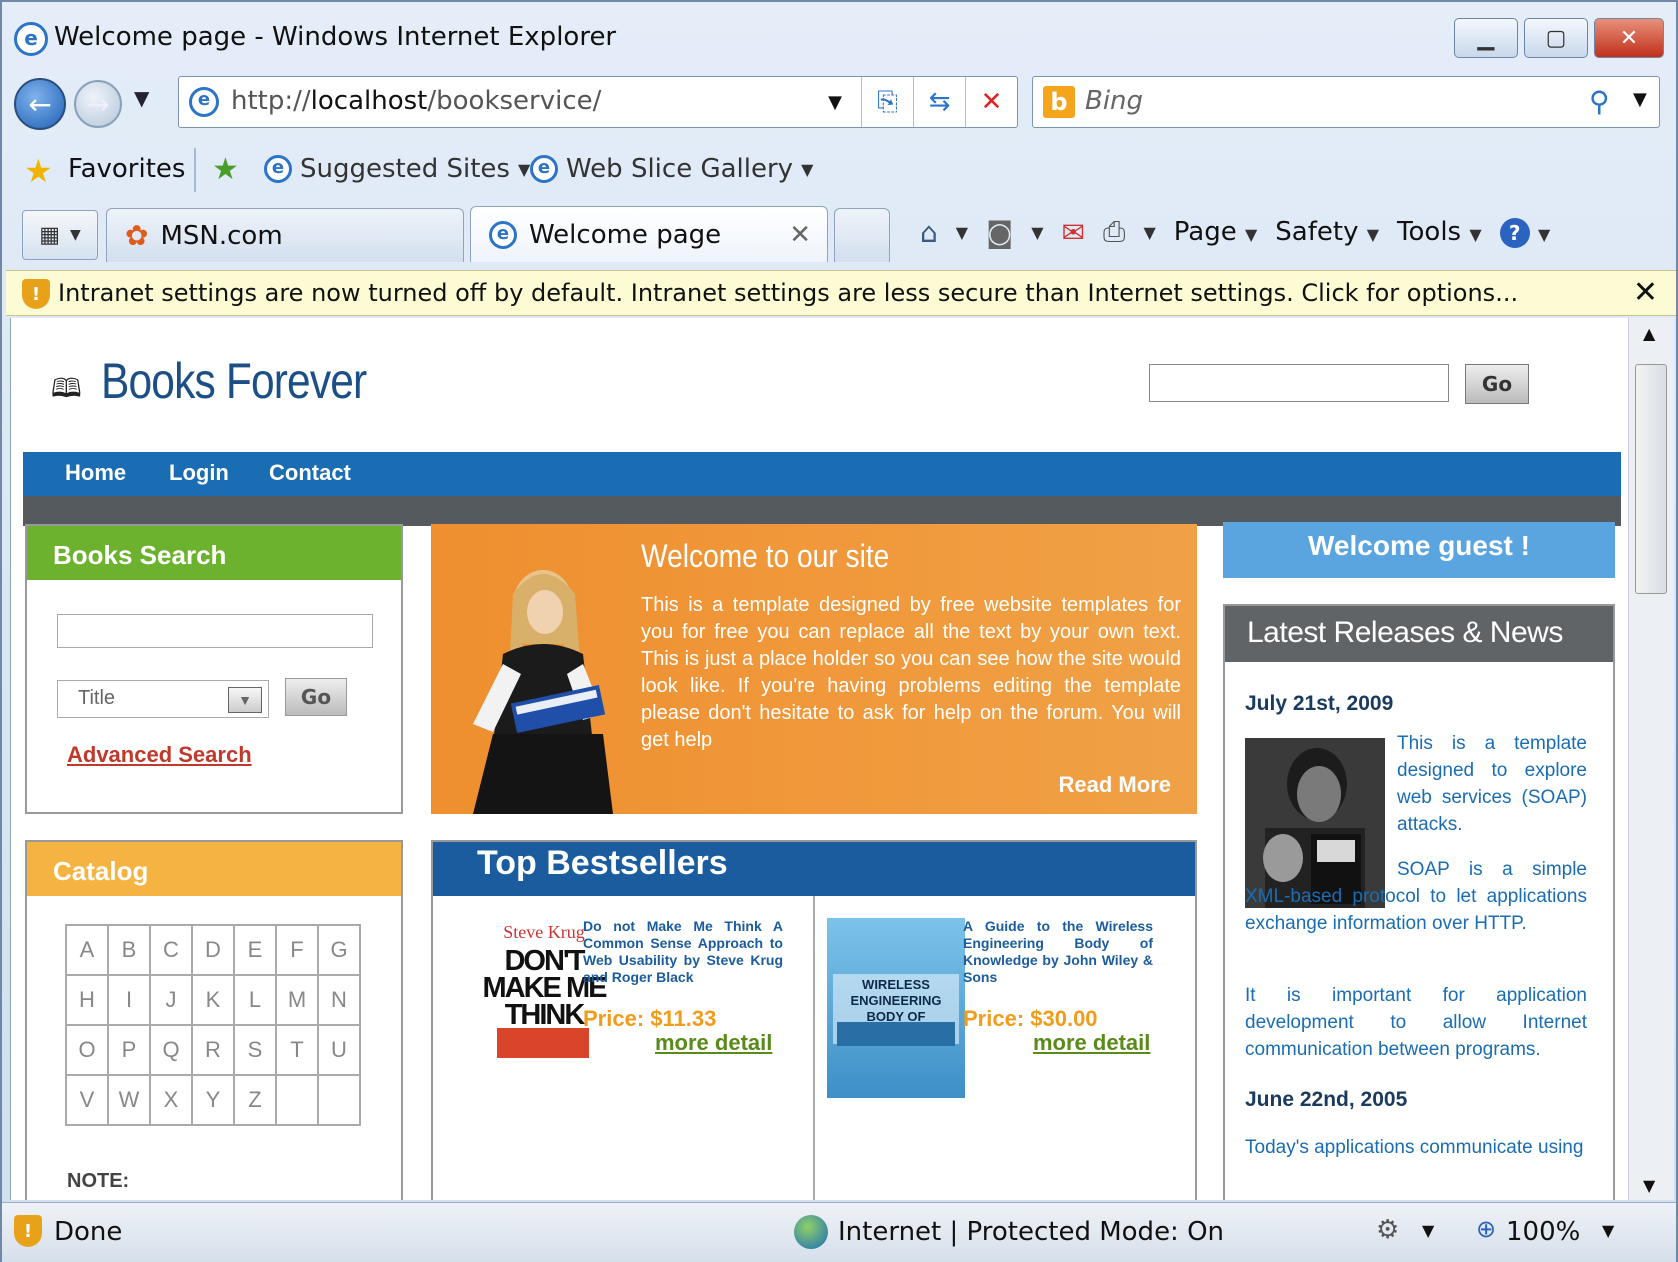 This screenshot has width=1678, height=1262. What do you see at coordinates (141, 98) in the screenshot?
I see `history-dropdown-icon: ▼` at bounding box center [141, 98].